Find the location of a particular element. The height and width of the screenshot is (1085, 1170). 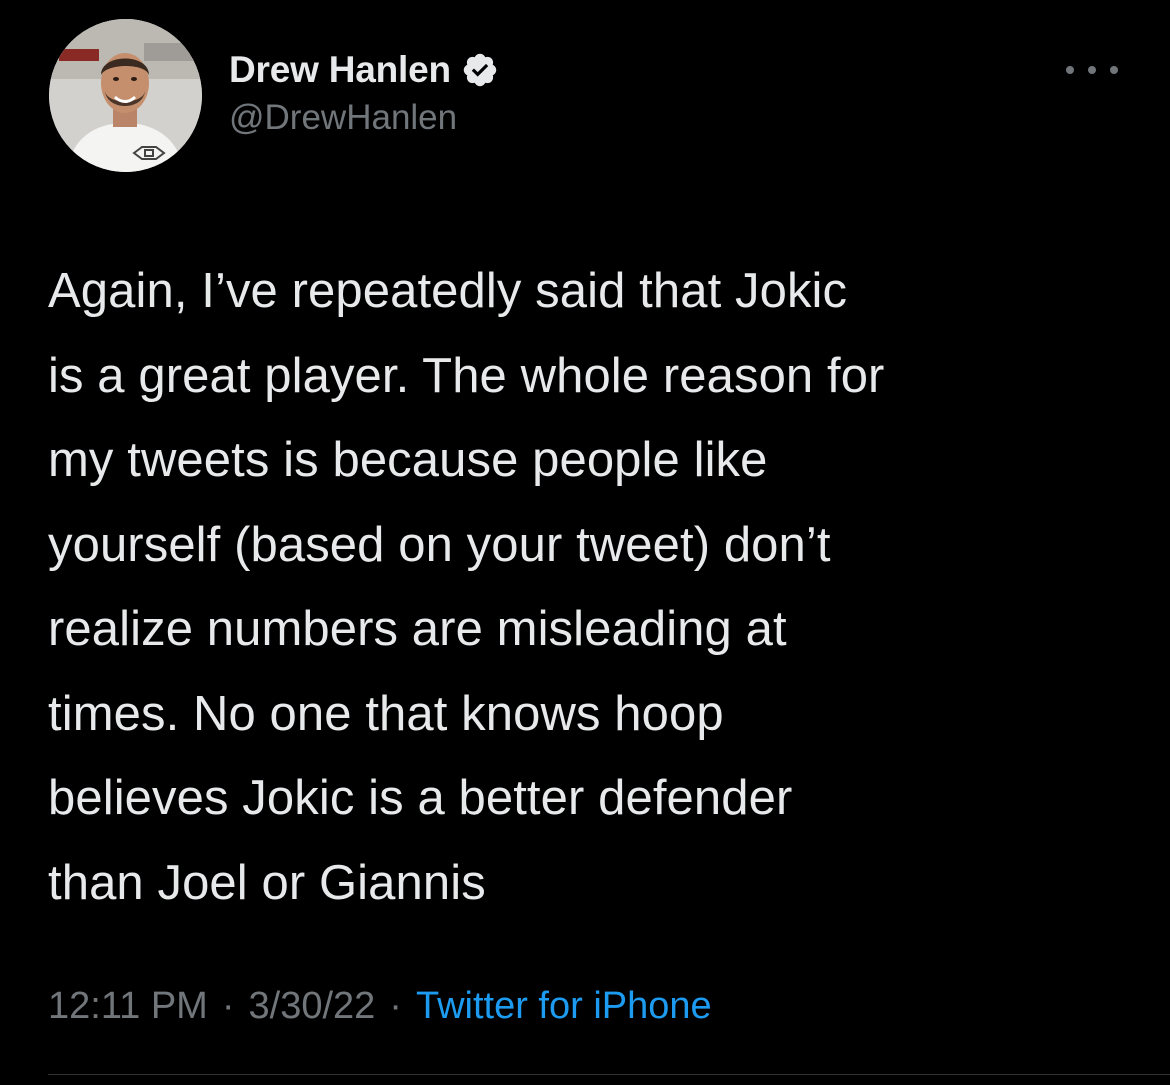

tweet-date: 3/30/22 is located at coordinates (312, 1006).